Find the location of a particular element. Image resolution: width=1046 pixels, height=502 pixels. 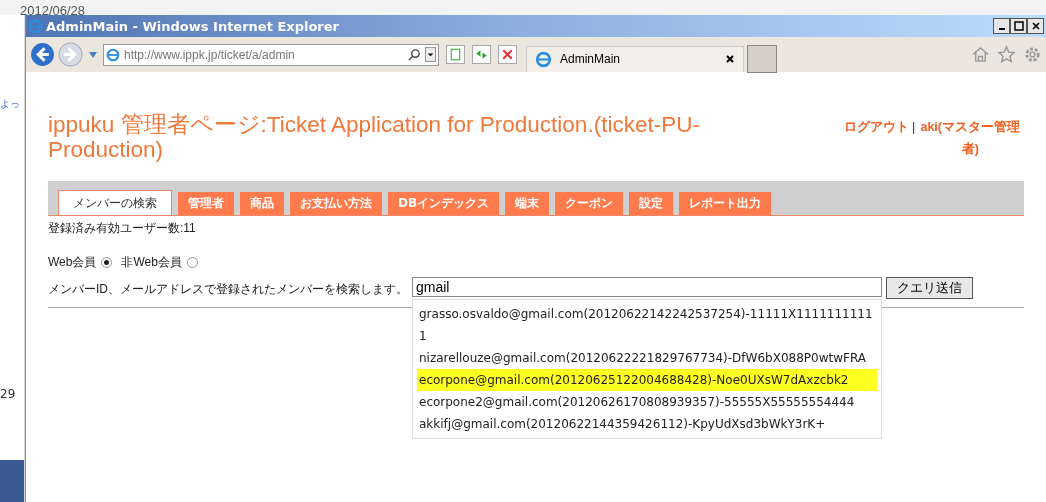

back-icon is located at coordinates (42, 54).